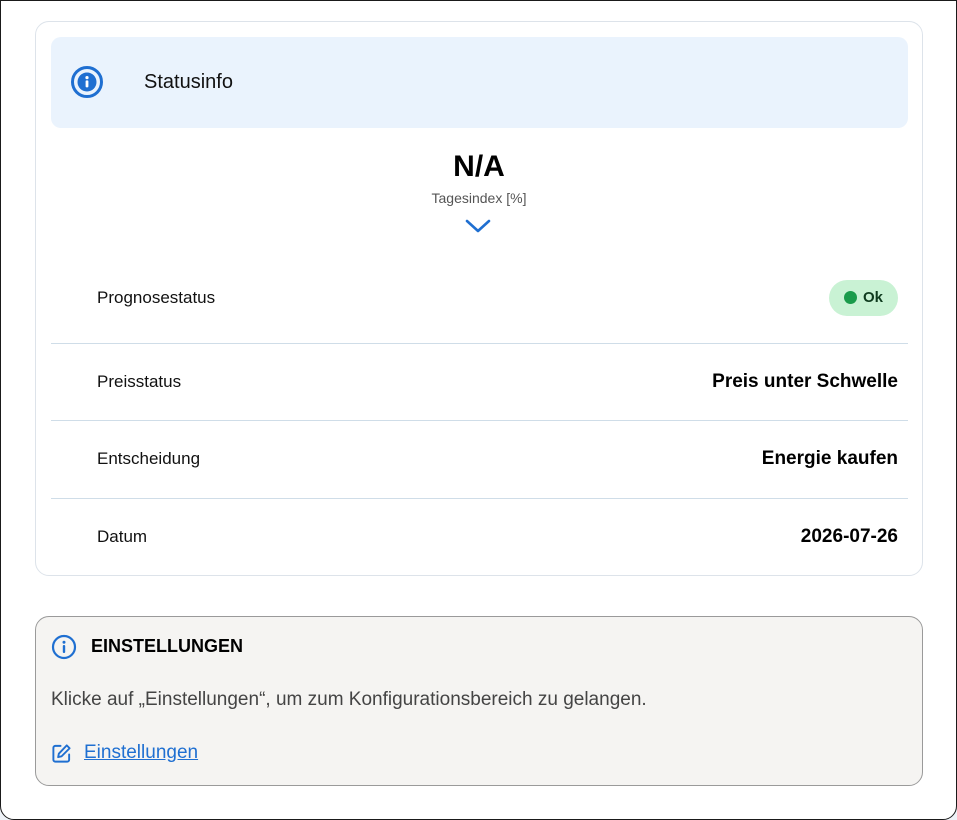  Describe the element at coordinates (167, 646) in the screenshot. I see `settings-title: EINSTELLUNGEN` at that location.